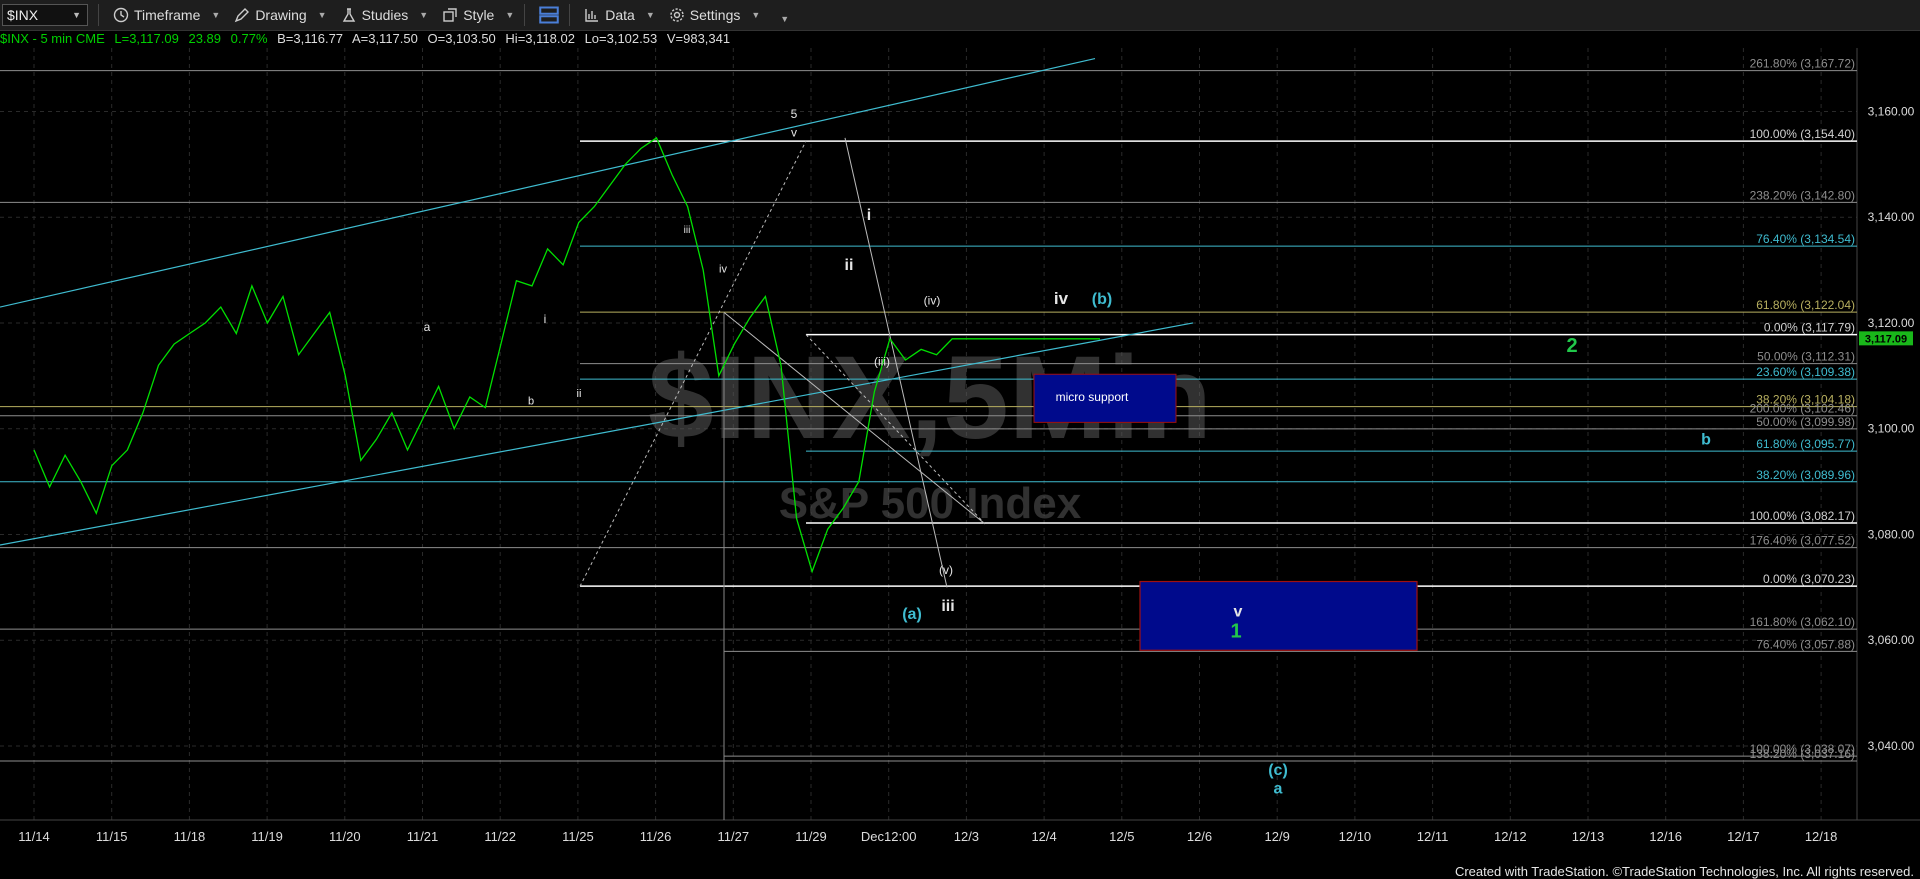  Describe the element at coordinates (811, 836) in the screenshot. I see `x-tick-label: 11/29` at that location.